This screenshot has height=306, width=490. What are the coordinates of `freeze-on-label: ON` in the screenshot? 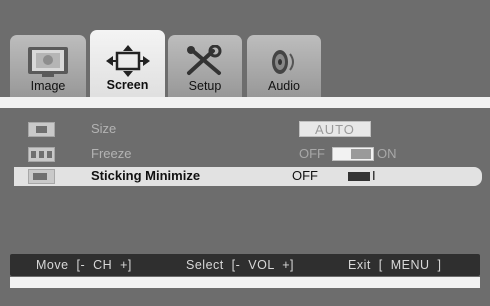 It's located at (387, 153).